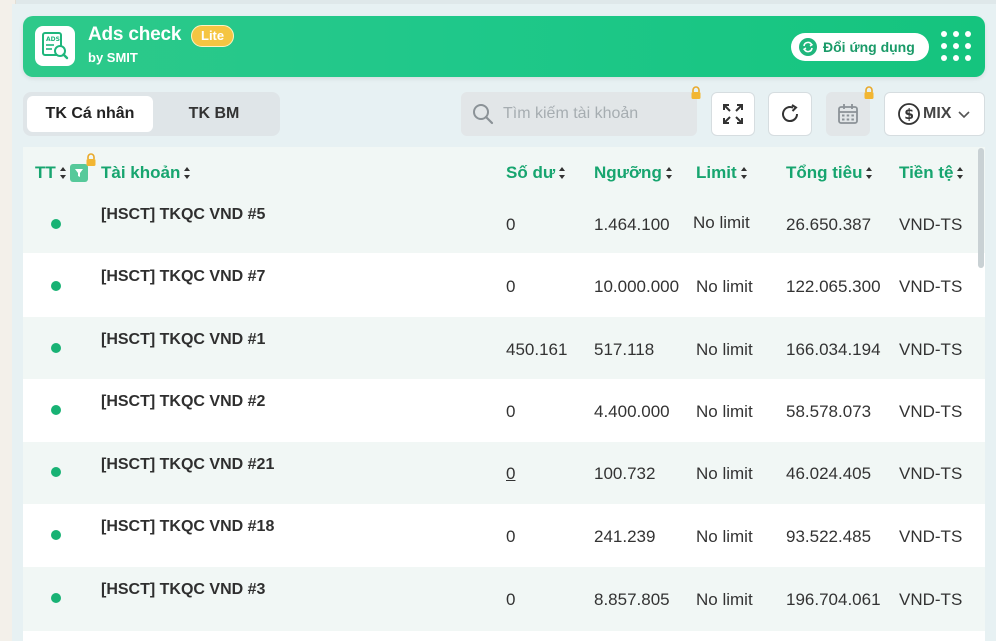  I want to click on threshold: 10.000.000, so click(637, 286).